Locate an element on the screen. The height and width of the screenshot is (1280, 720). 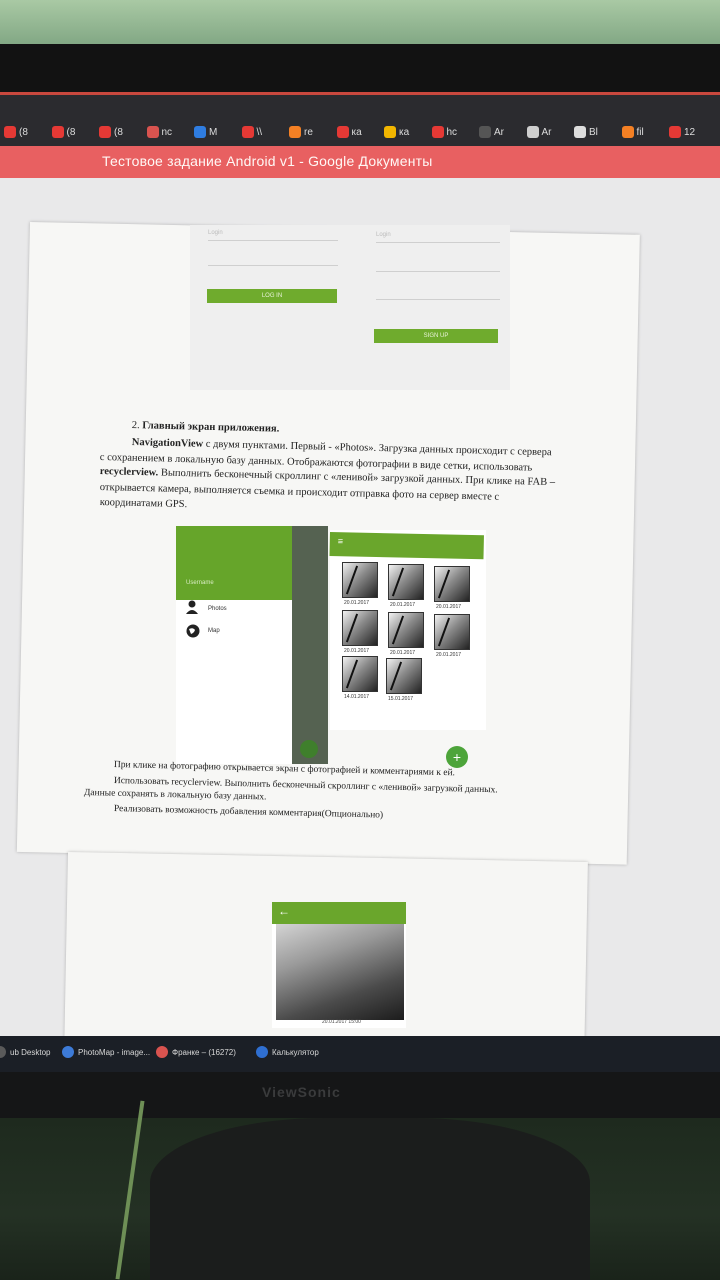
browser-tab: M is located at coordinates (205, 132).